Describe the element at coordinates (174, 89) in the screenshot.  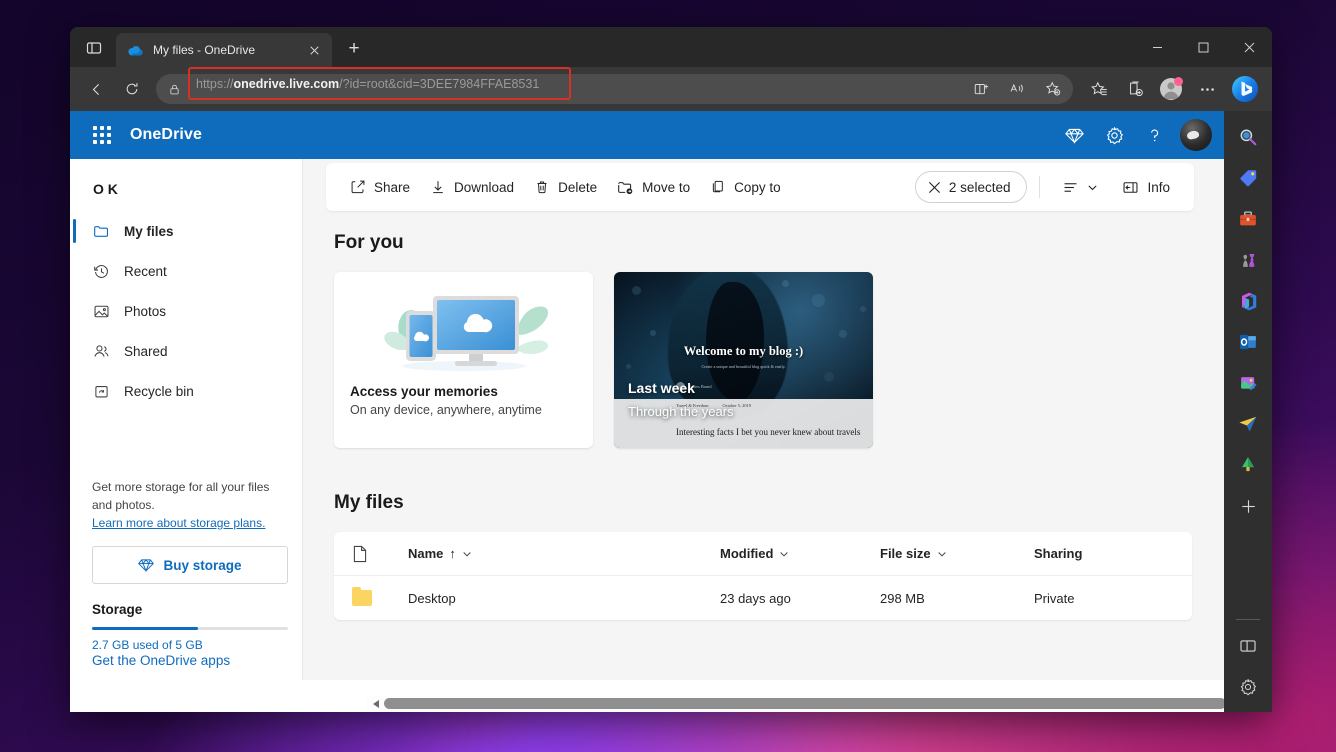
I see `site-permissions-lock-icon` at that location.